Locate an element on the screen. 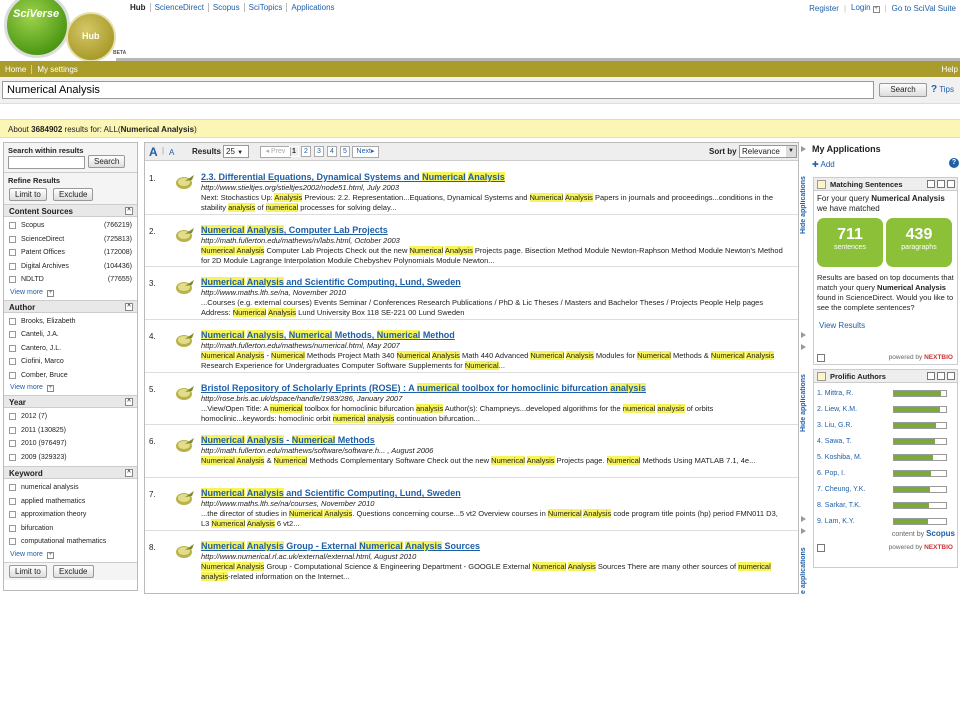 The width and height of the screenshot is (960, 720). author-name: 1. Mittra, R. is located at coordinates (835, 393).